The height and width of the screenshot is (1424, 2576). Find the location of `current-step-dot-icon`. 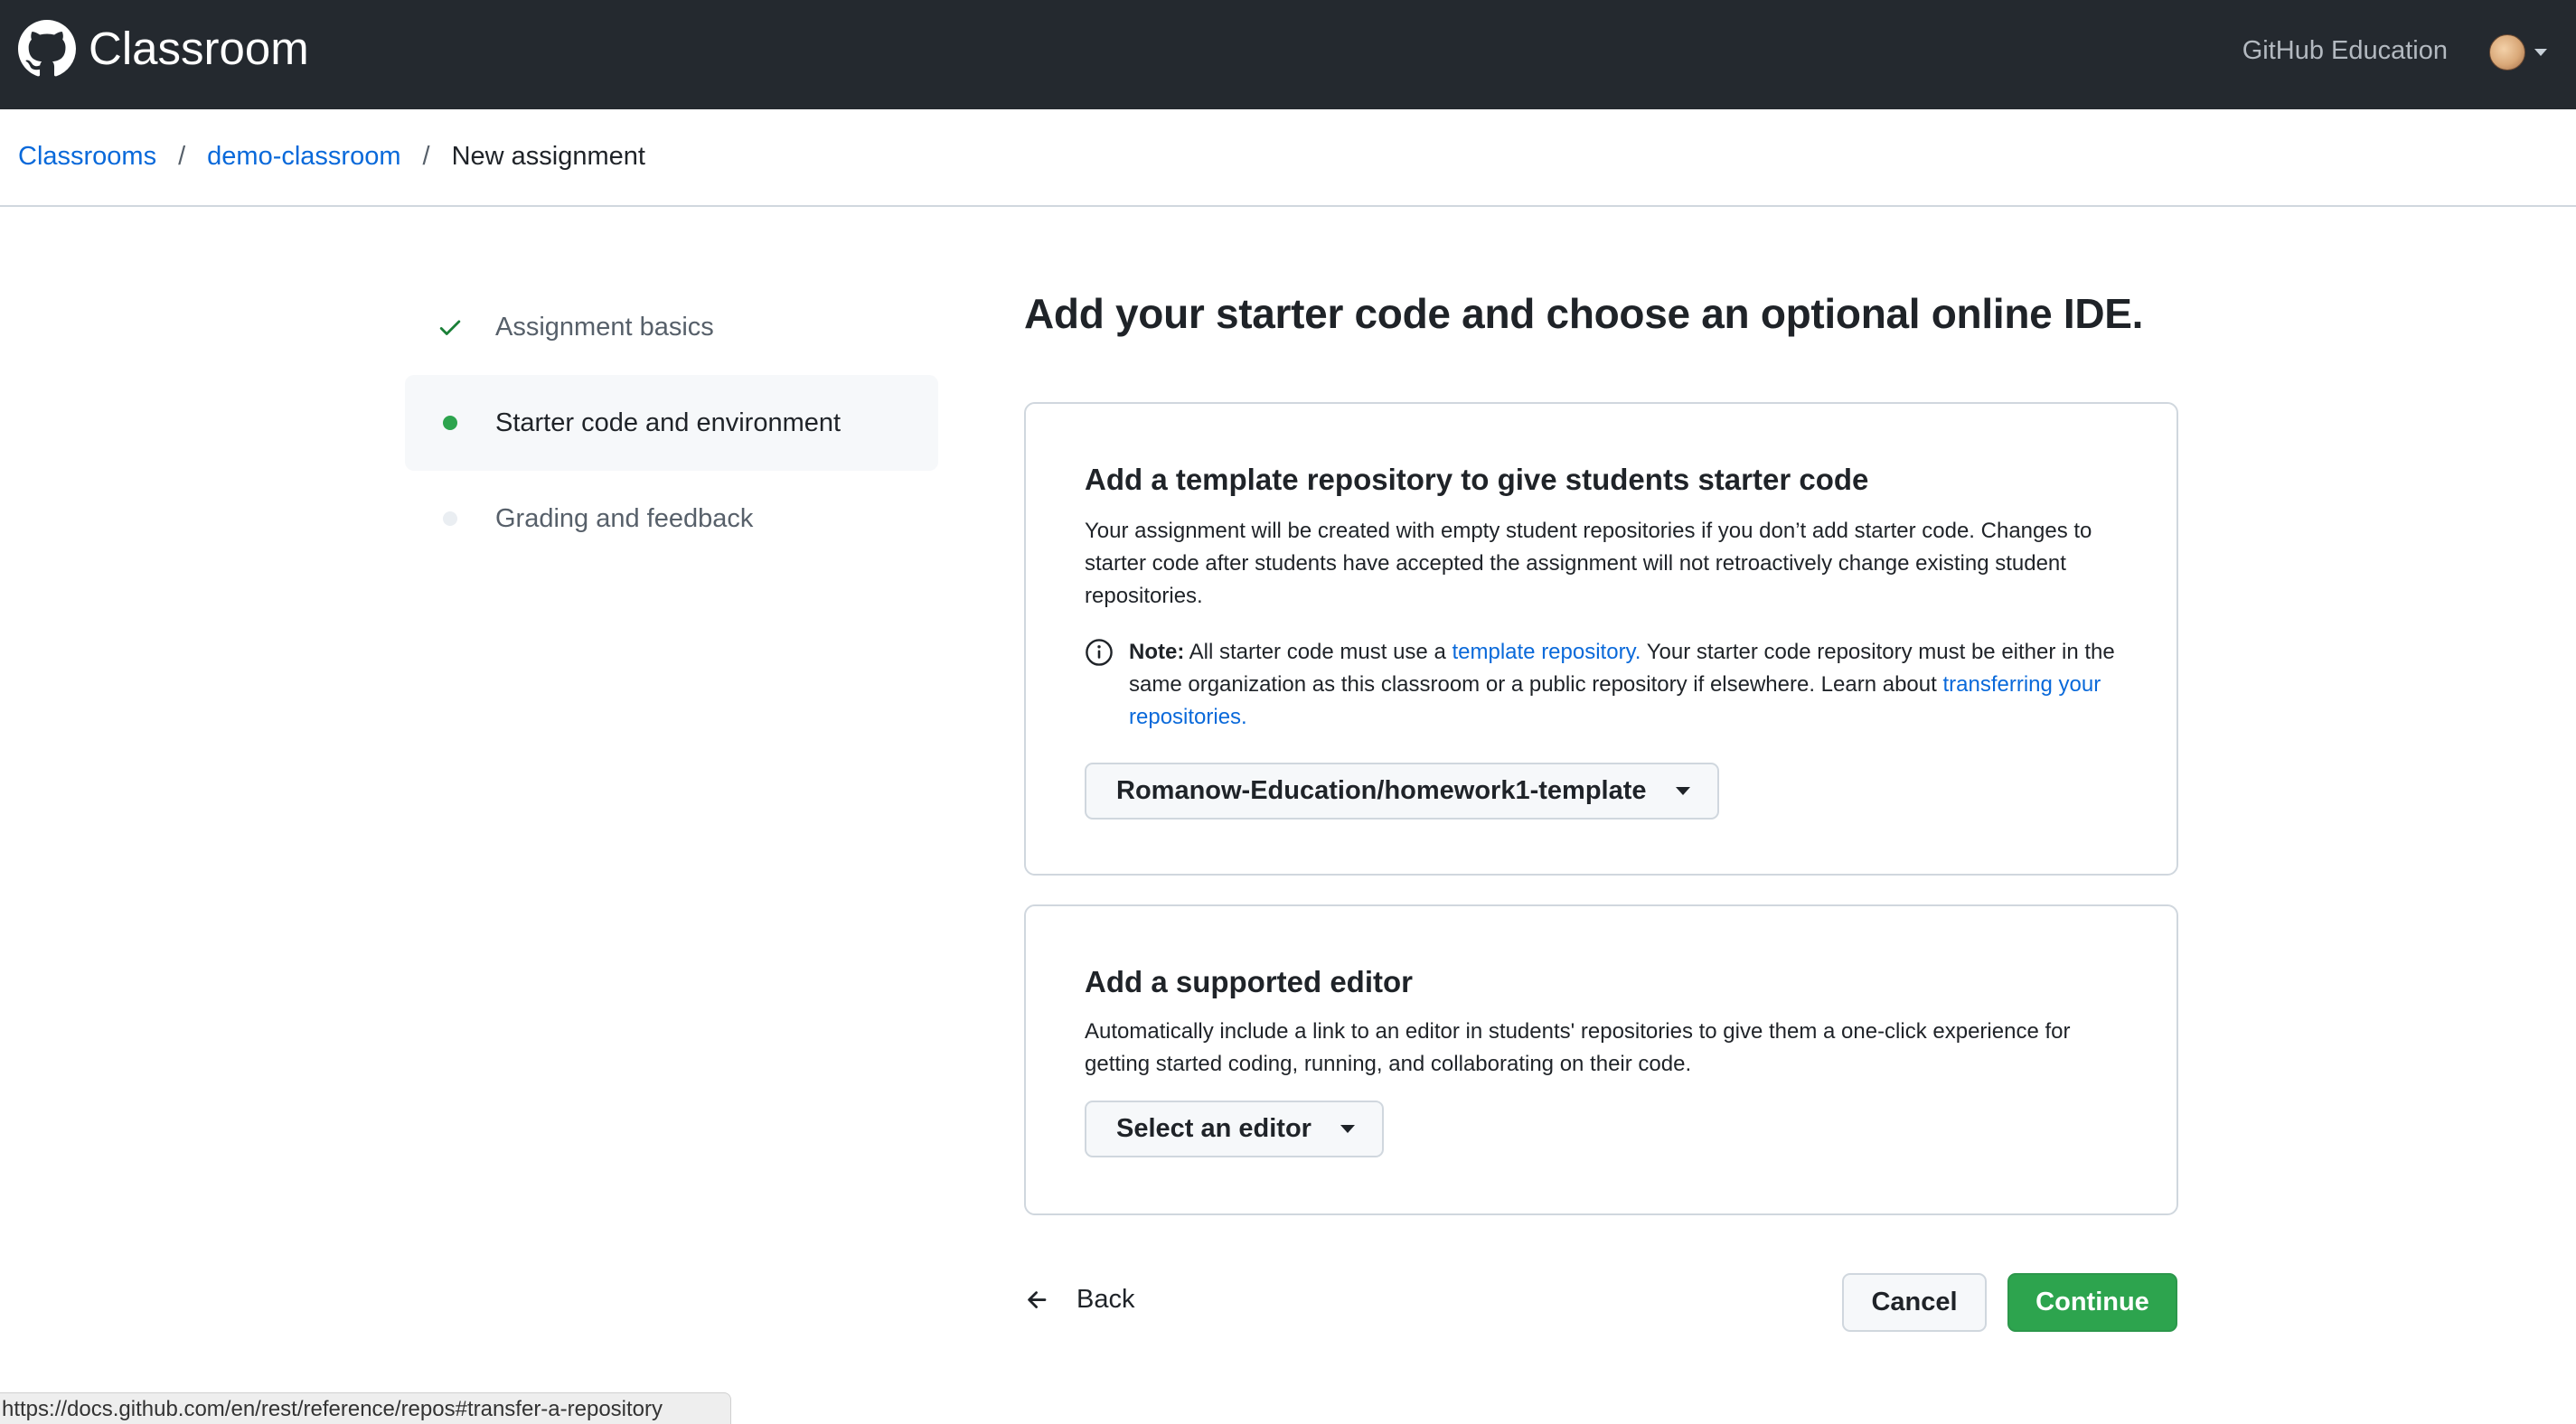

current-step-dot-icon is located at coordinates (450, 423).